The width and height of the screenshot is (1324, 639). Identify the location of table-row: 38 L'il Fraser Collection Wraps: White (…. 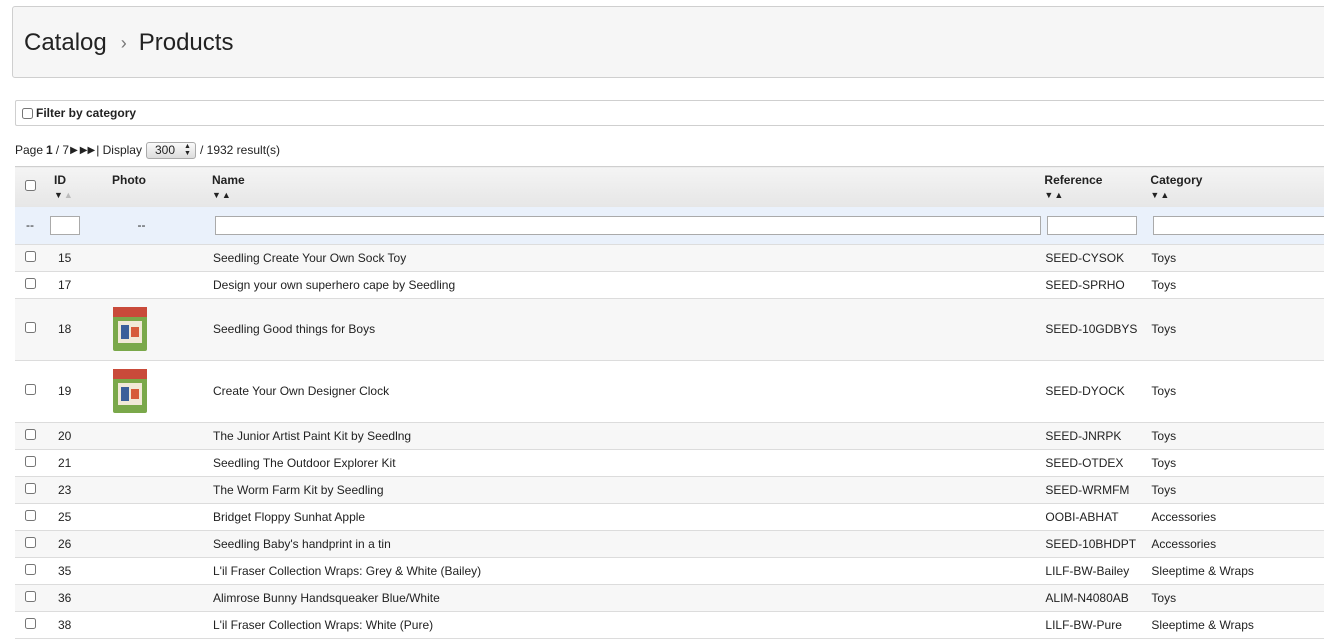
(669, 625).